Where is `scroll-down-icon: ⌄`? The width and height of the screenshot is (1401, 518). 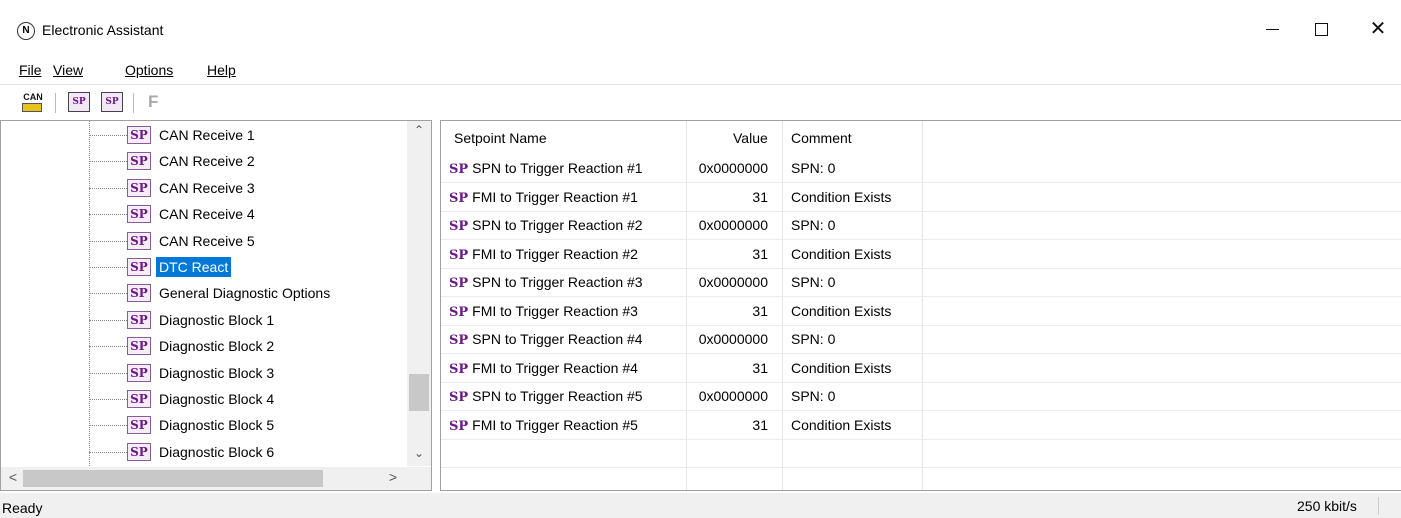 scroll-down-icon: ⌄ is located at coordinates (419, 455).